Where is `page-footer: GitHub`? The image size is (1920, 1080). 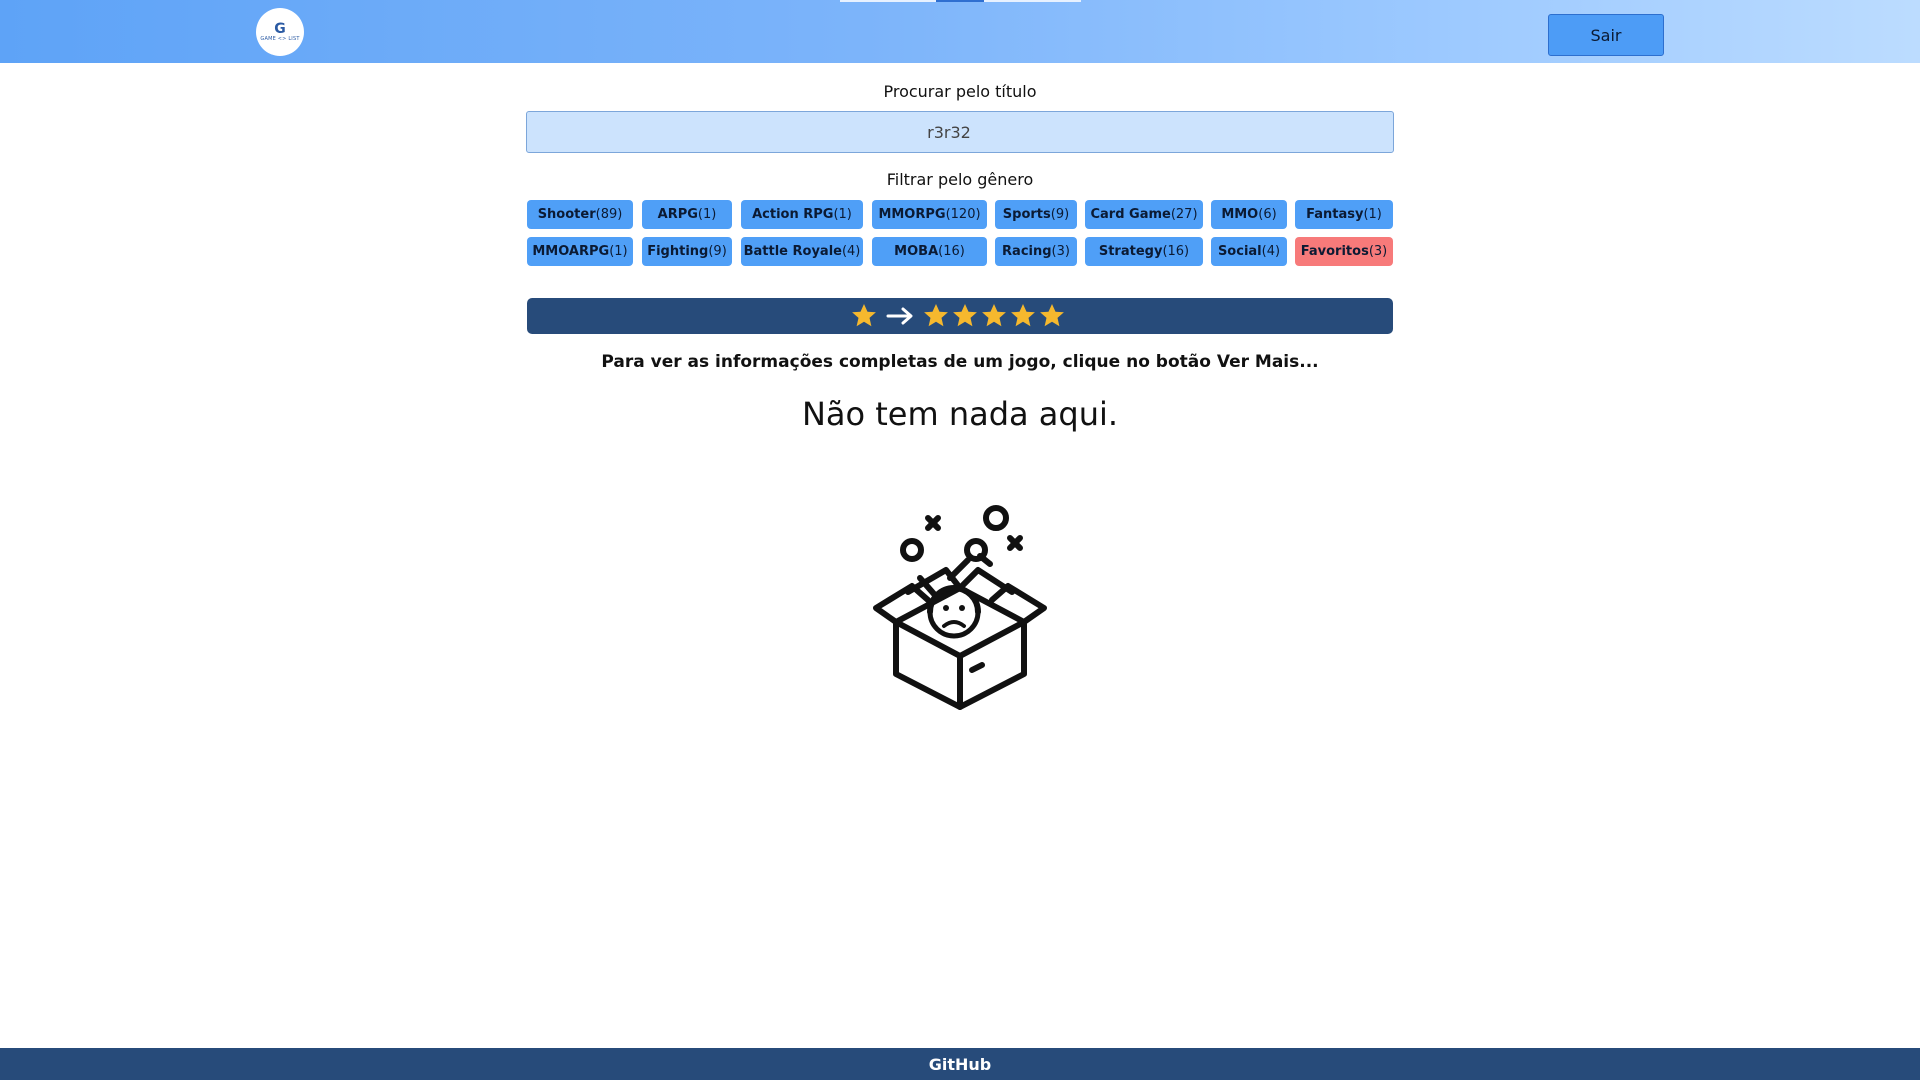
page-footer: GitHub is located at coordinates (960, 1064).